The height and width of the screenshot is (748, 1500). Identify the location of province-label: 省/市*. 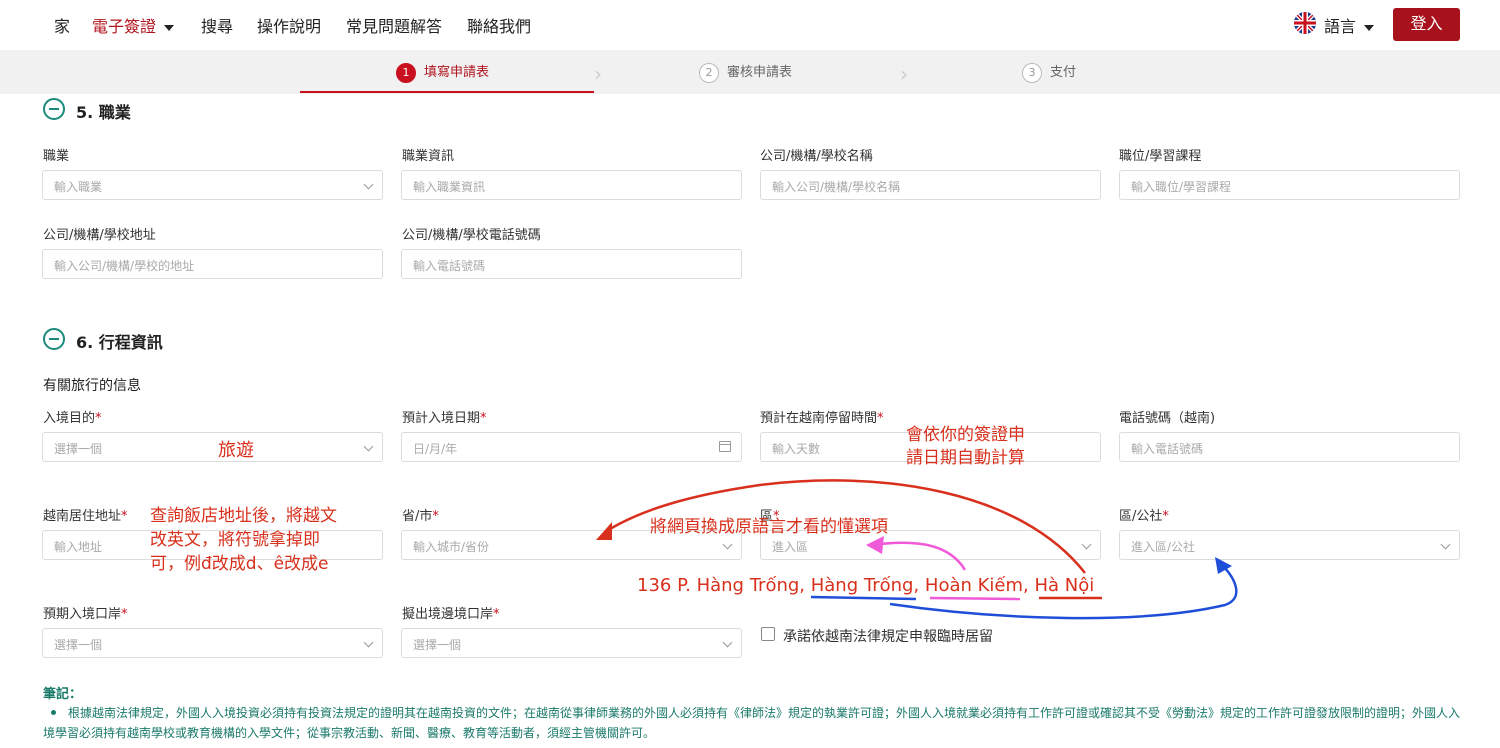
(420, 514).